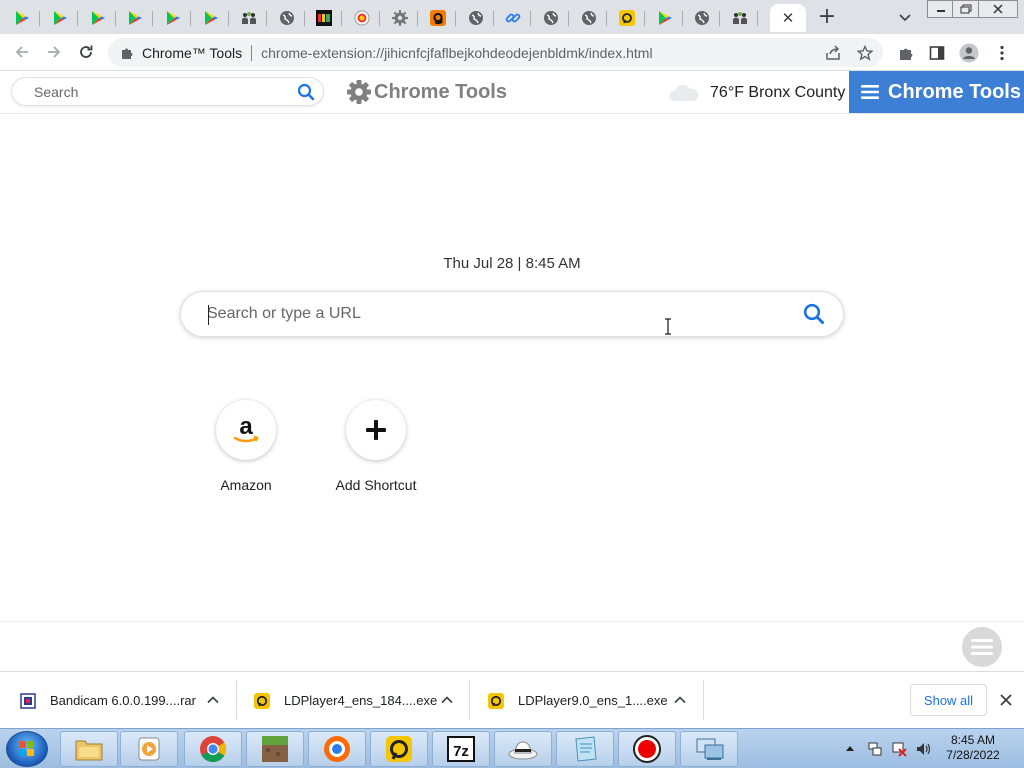  I want to click on close-tab-icon: ✕, so click(788, 18).